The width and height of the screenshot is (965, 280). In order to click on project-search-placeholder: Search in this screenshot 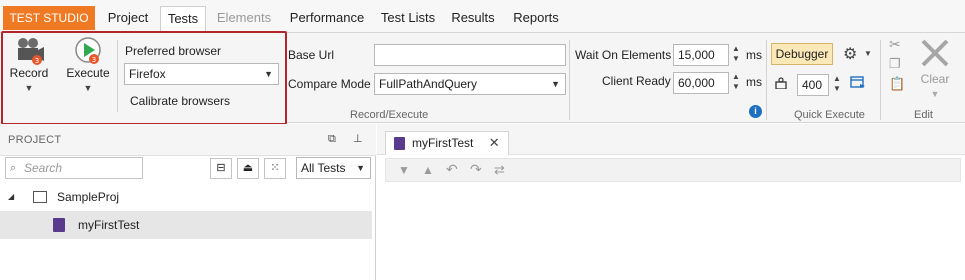, I will do `click(43, 168)`.